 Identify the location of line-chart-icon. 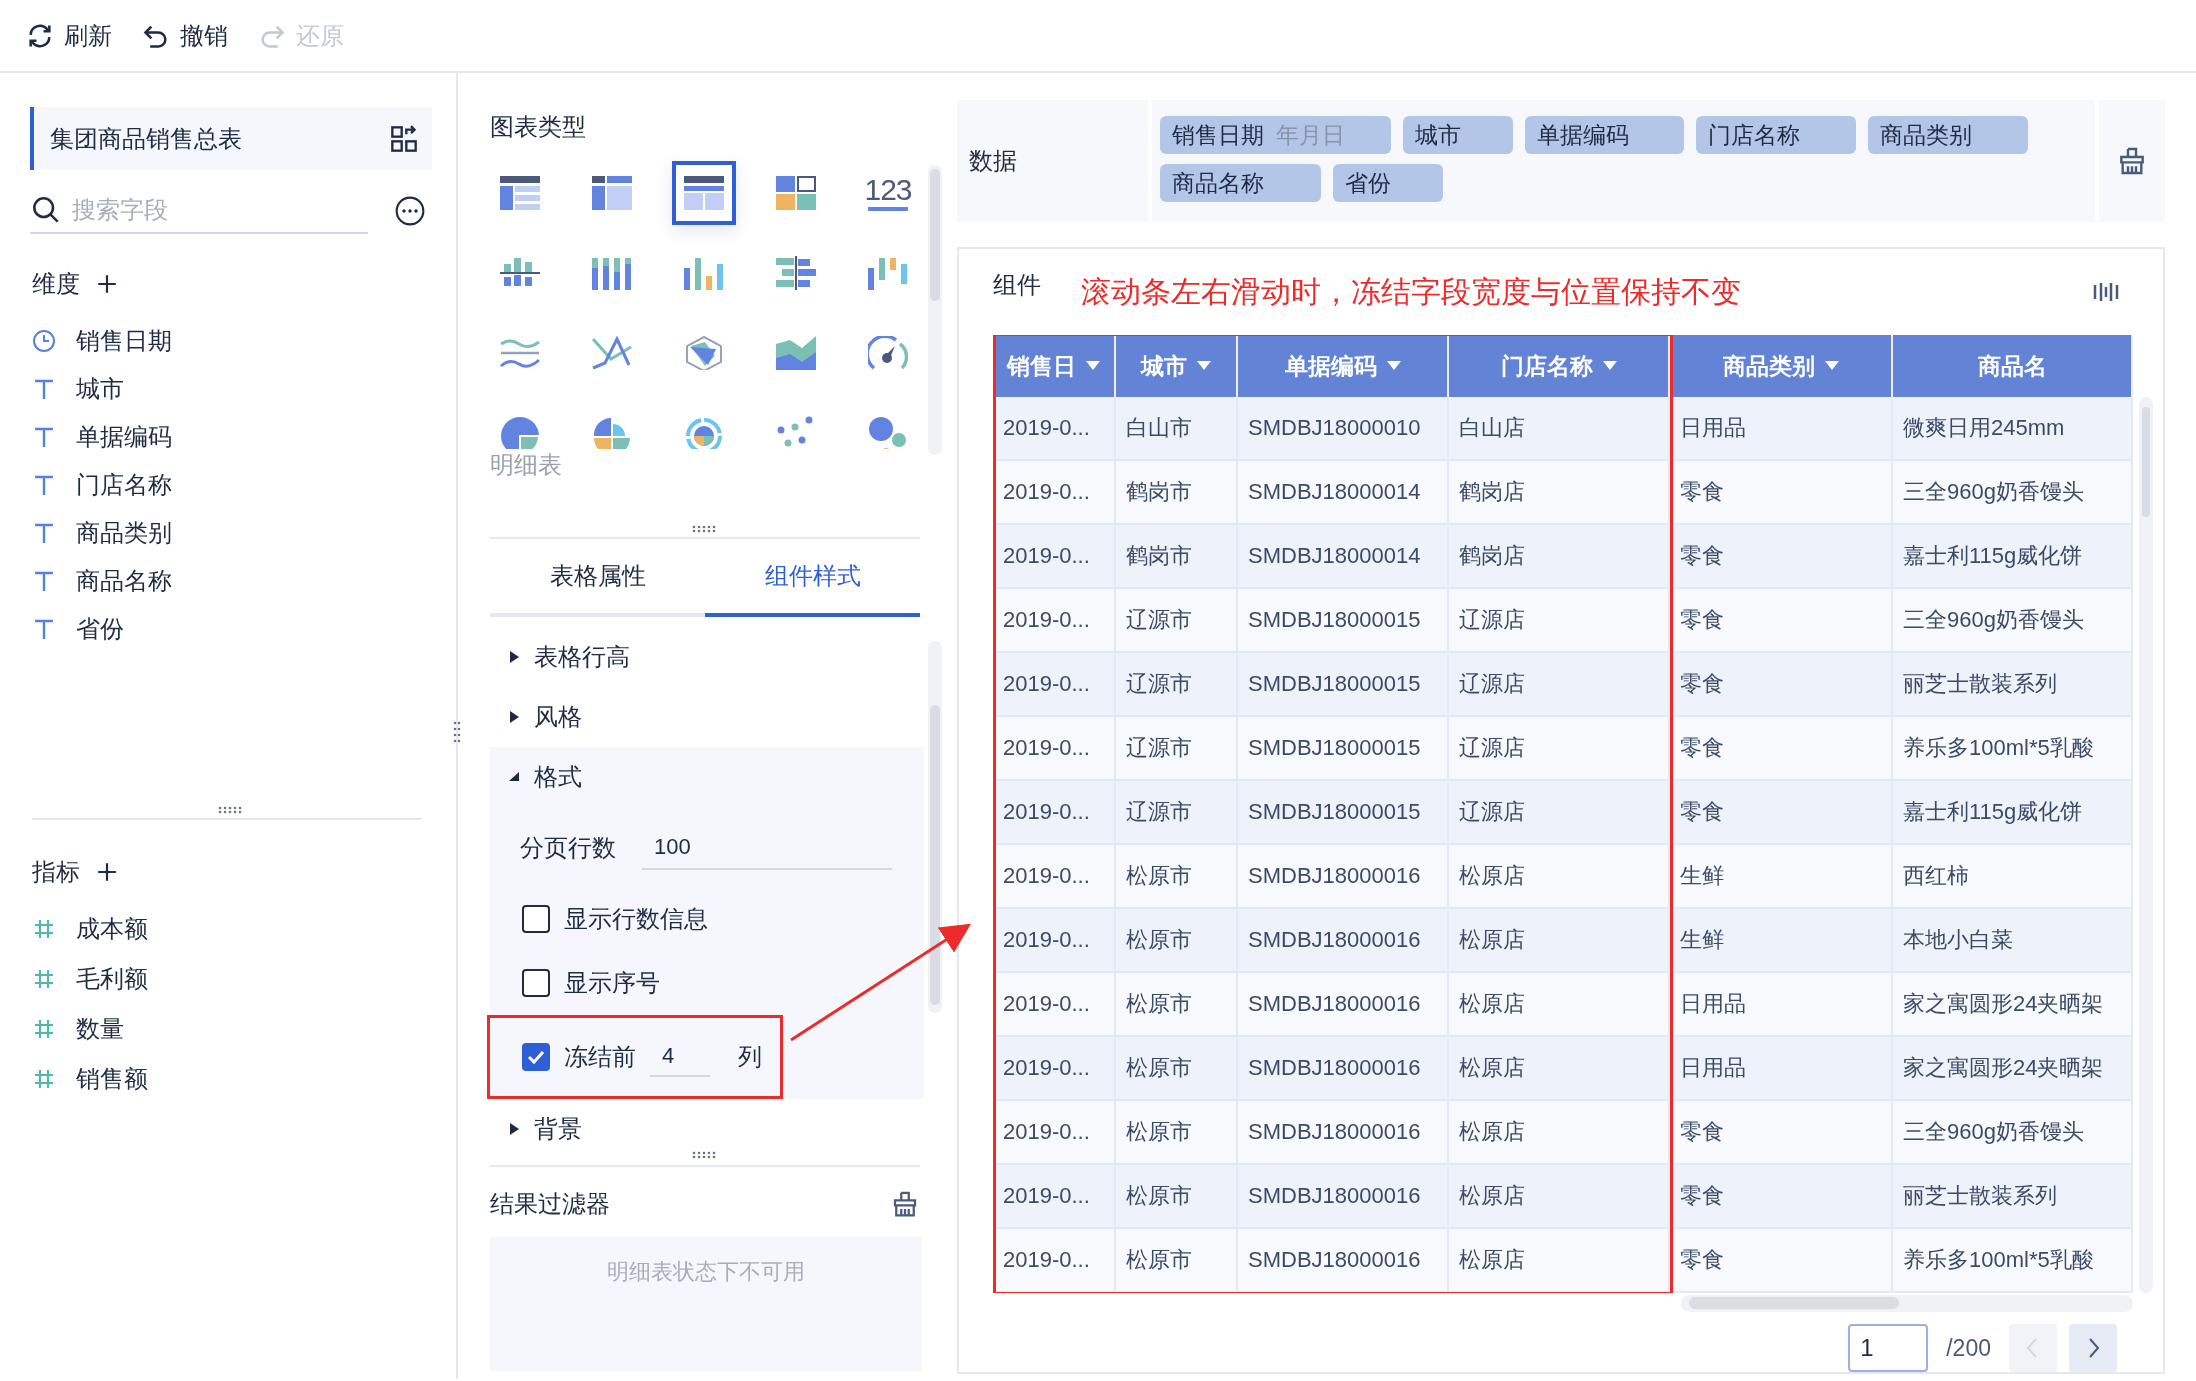
(612, 353).